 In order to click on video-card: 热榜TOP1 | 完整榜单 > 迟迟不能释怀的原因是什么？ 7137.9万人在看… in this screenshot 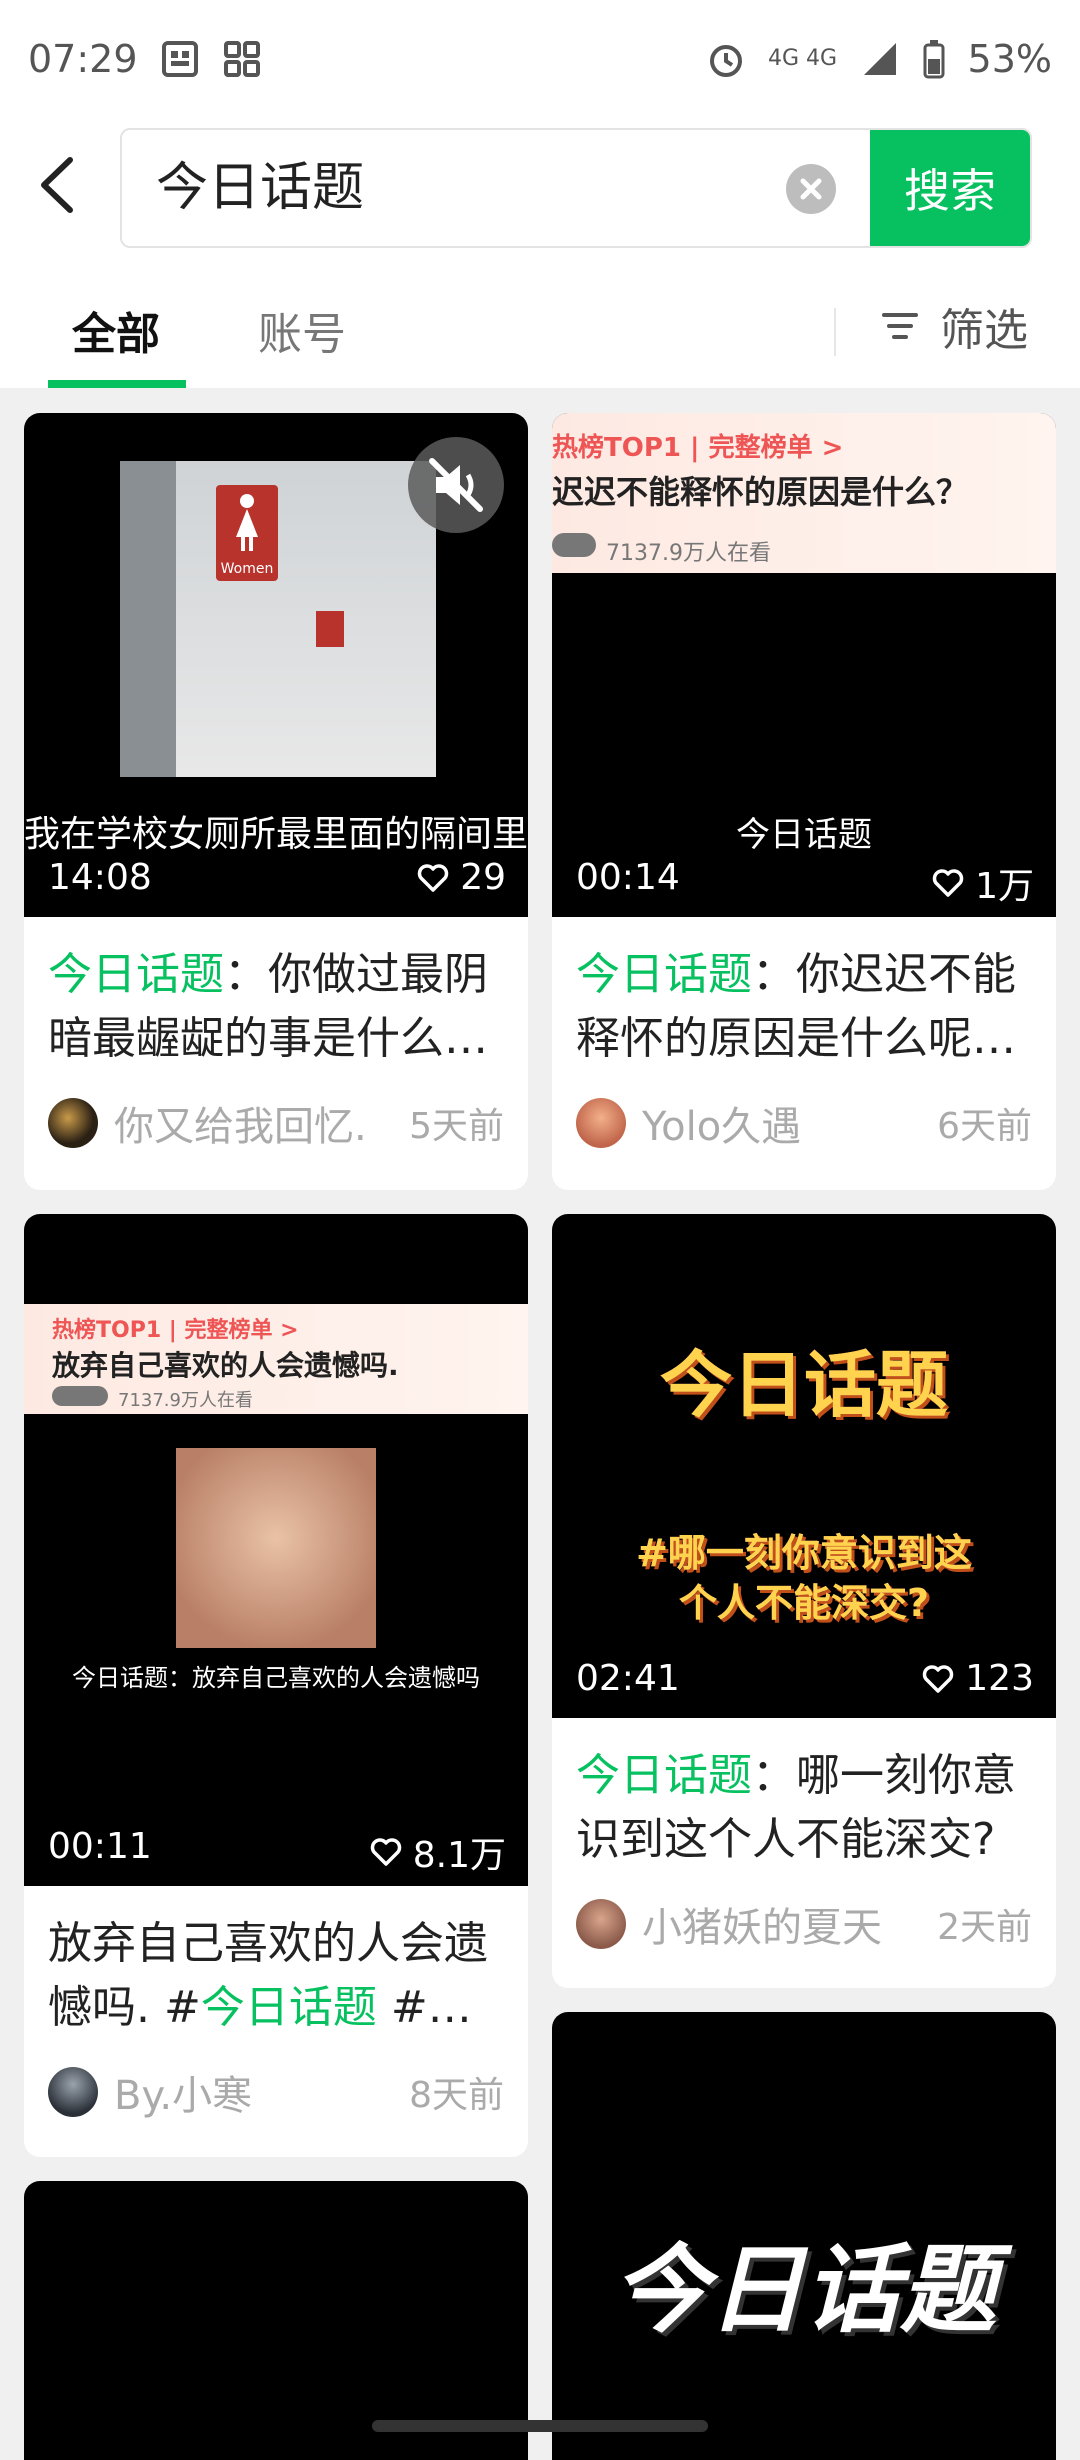, I will do `click(804, 801)`.